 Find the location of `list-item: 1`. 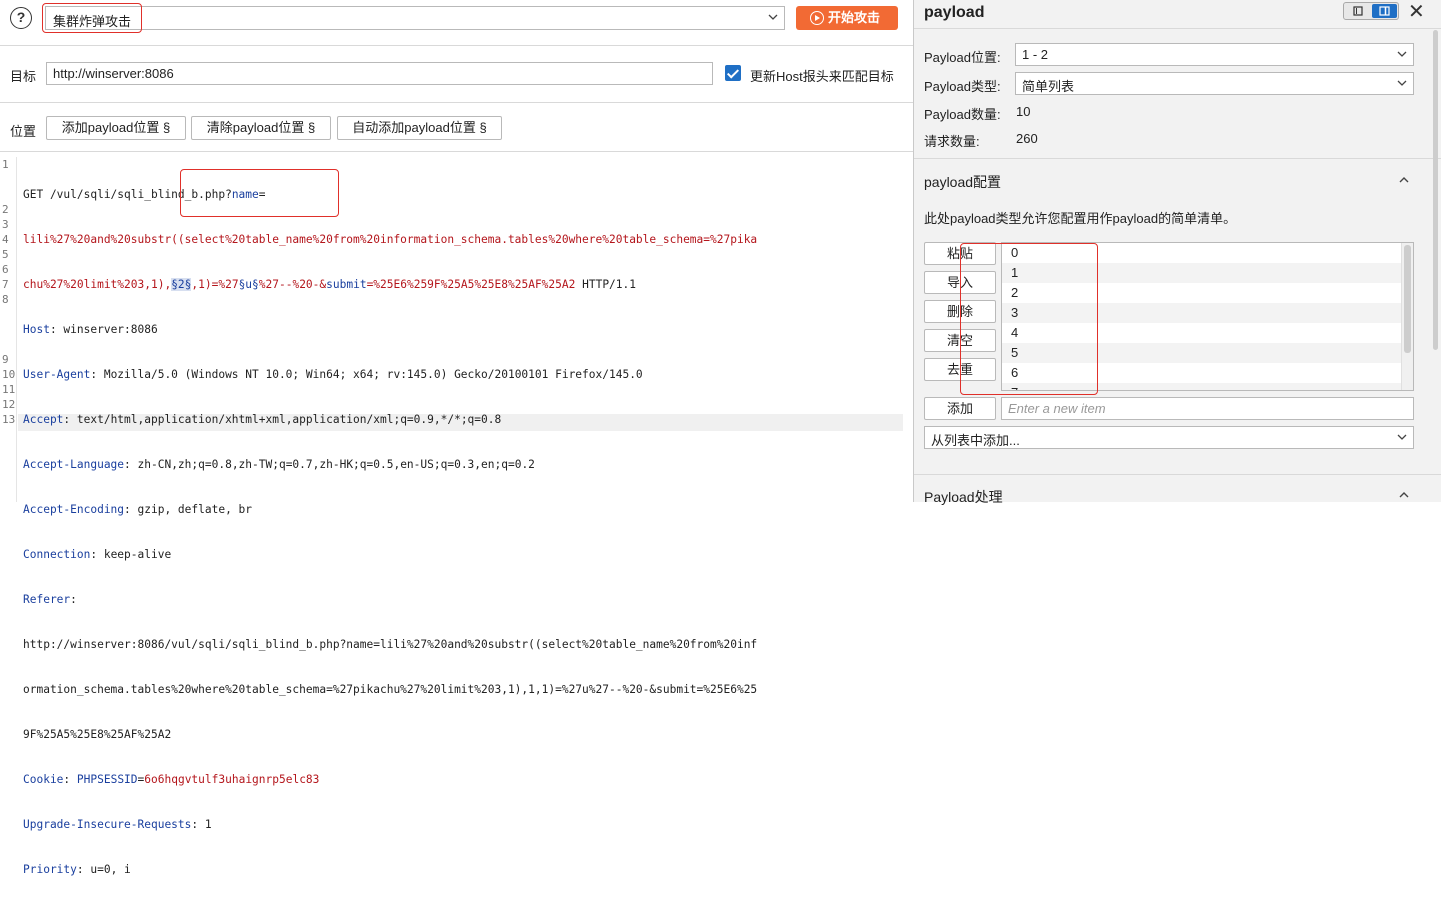

list-item: 1 is located at coordinates (1202, 273).